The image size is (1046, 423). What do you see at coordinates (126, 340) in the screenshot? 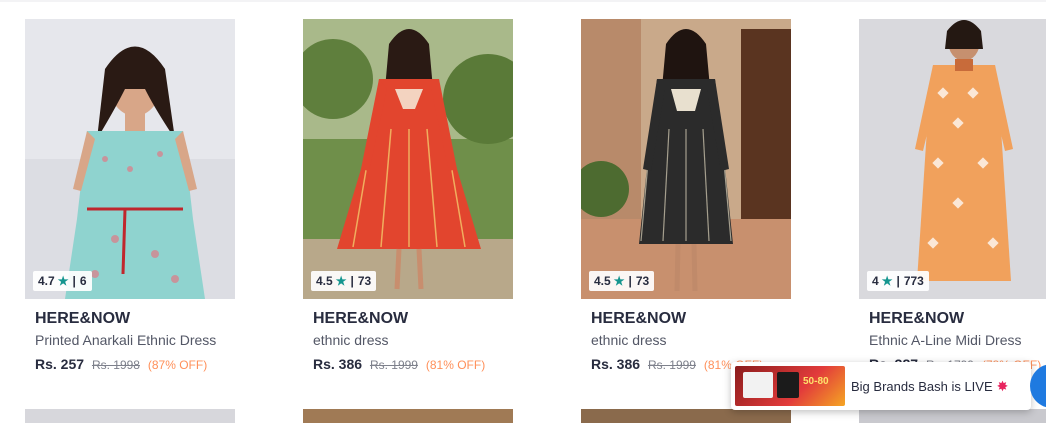
I see `product-name: Printed Anarkali Ethnic Dress` at bounding box center [126, 340].